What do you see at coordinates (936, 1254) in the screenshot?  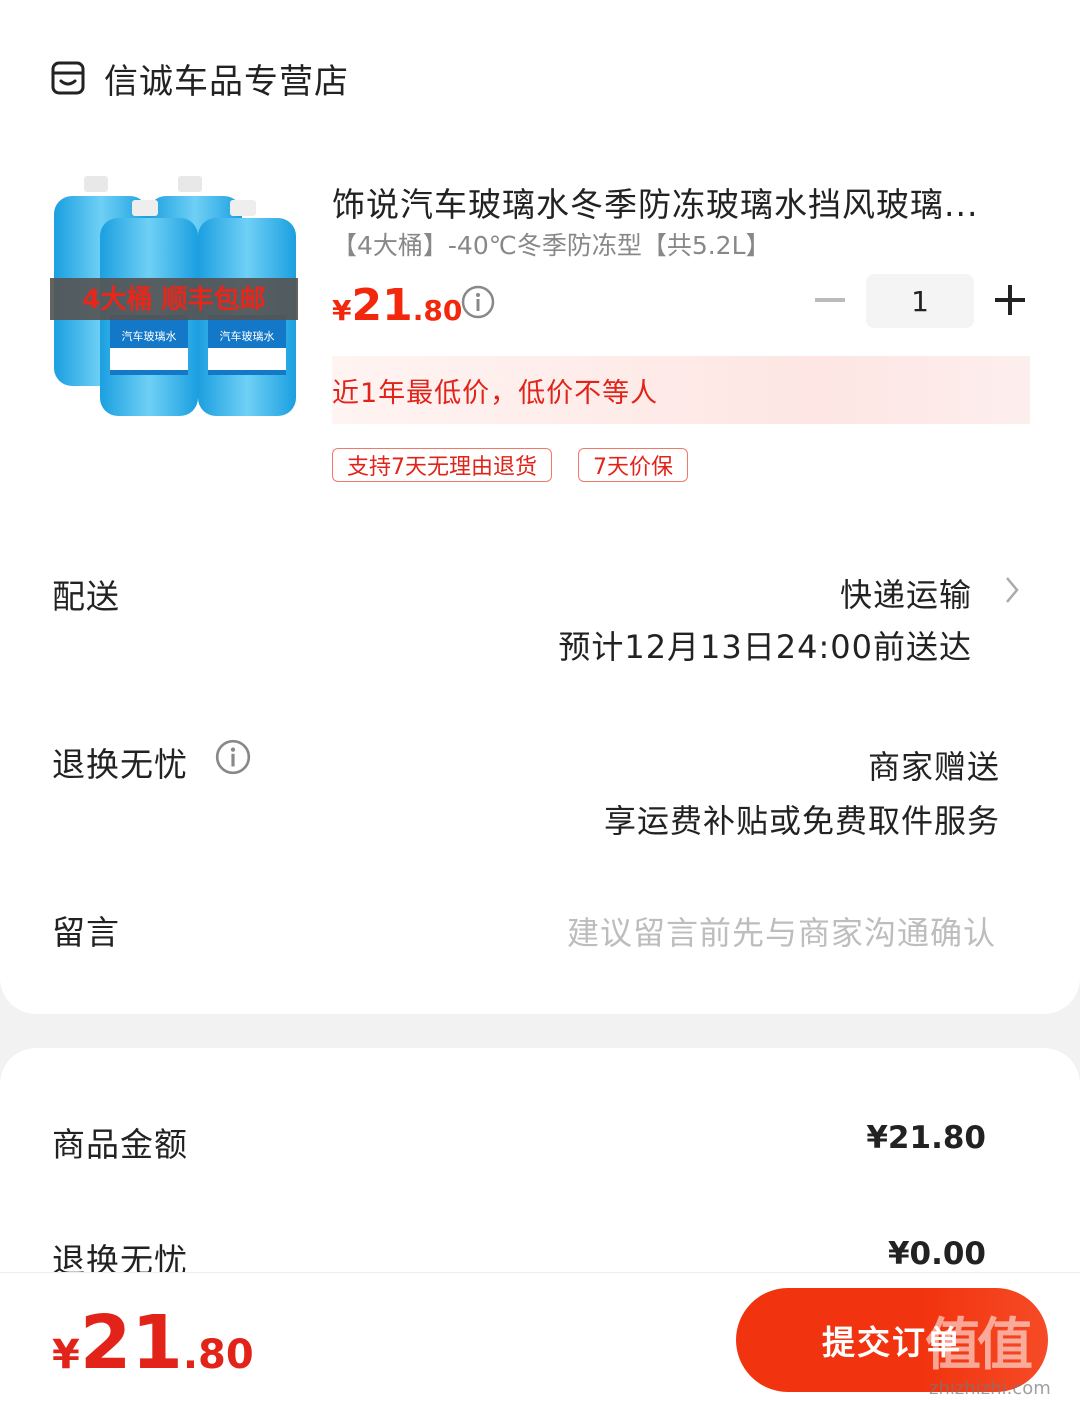 I see `summary-value: ¥0.00` at bounding box center [936, 1254].